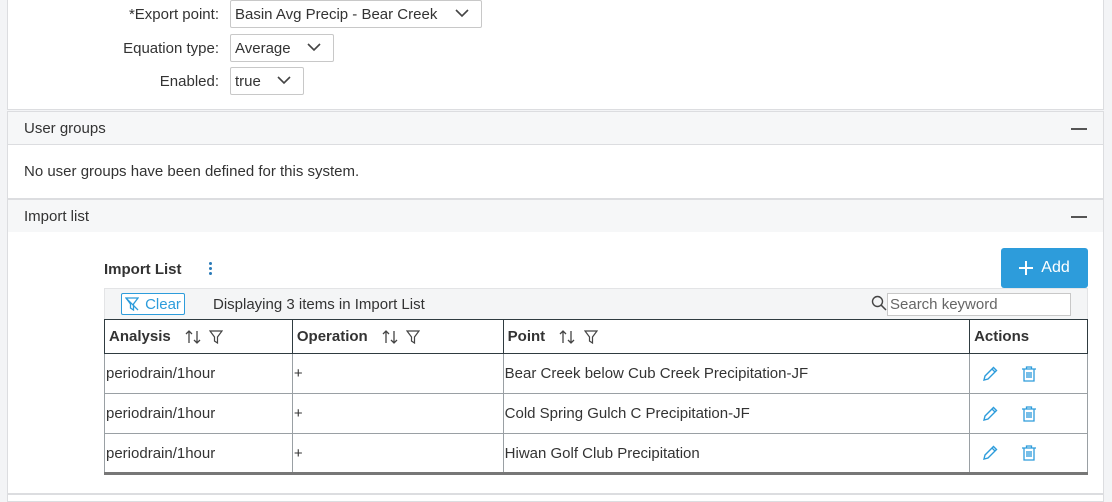 This screenshot has height=502, width=1112. I want to click on clear-filter-button: Clear, so click(153, 304).